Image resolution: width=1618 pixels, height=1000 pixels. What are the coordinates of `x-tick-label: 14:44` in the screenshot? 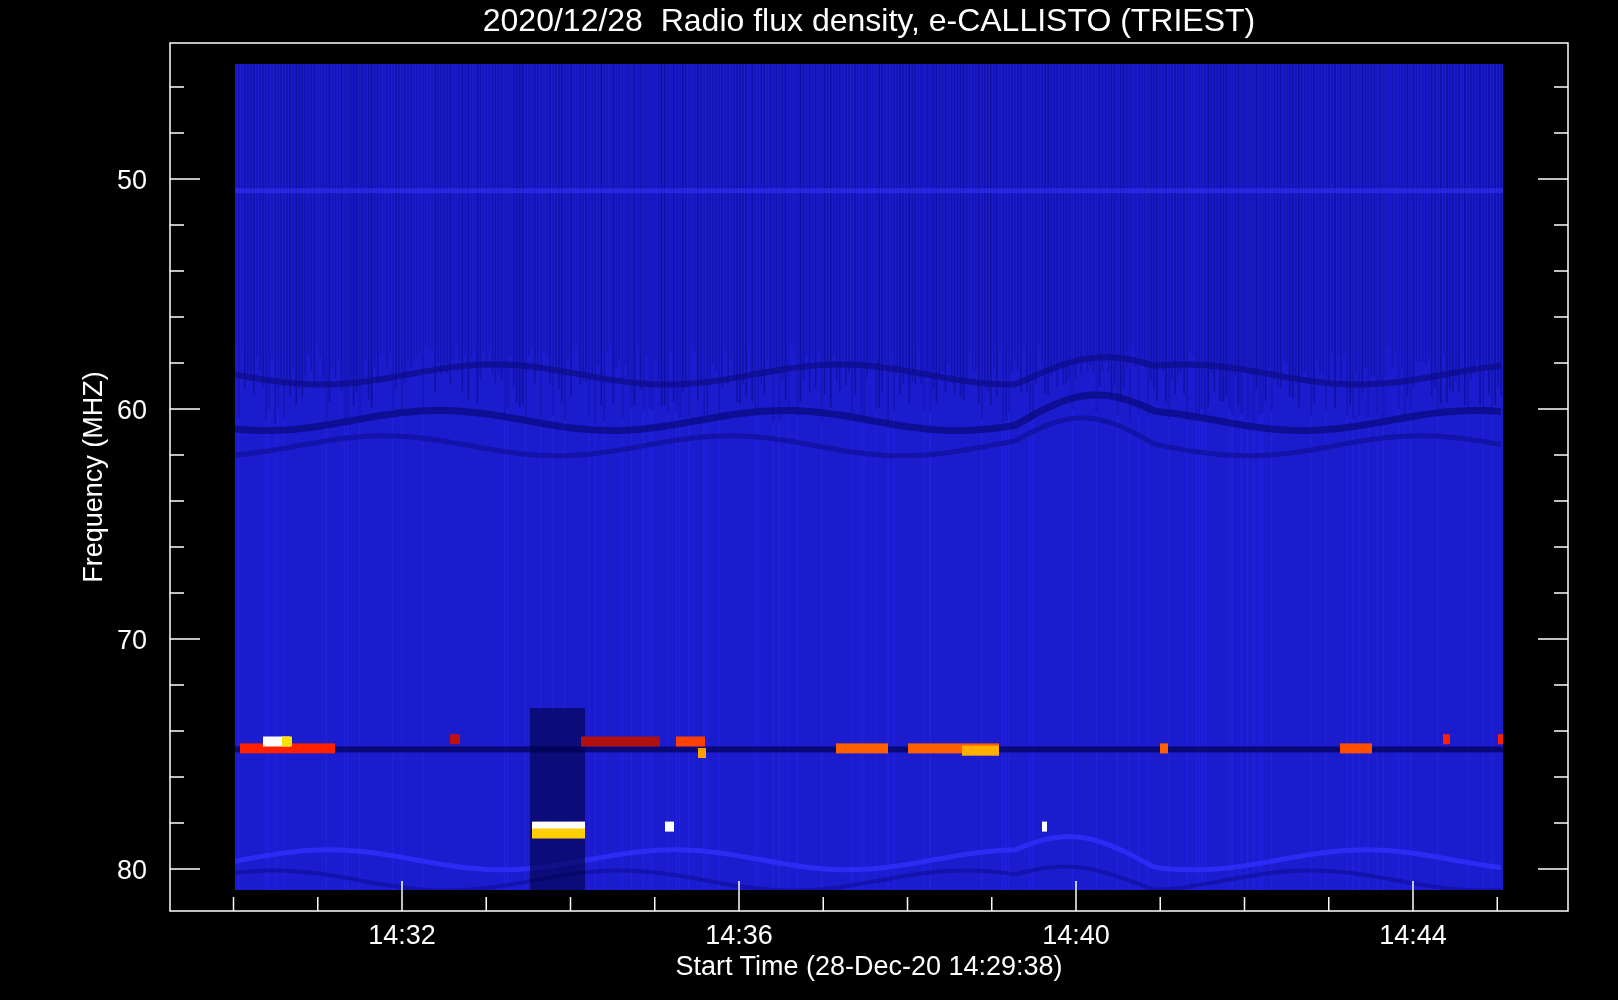 It's located at (1413, 935).